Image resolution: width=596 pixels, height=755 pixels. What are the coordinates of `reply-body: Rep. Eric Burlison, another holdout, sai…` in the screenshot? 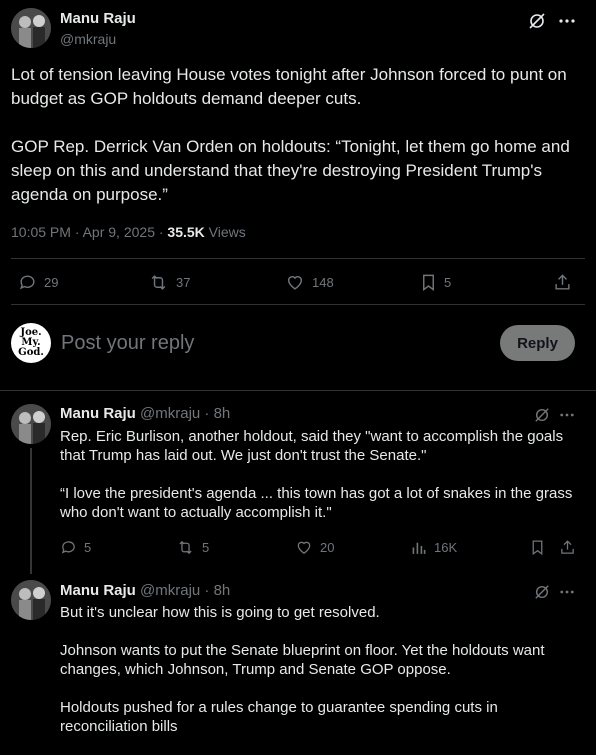 It's located at (320, 474).